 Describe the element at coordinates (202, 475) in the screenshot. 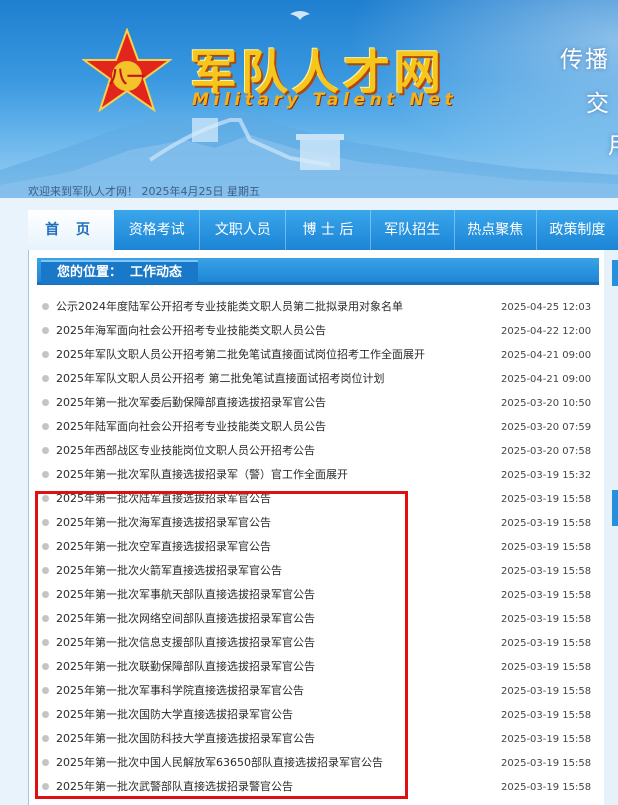

I see `article-title-link: 2025年第一批次军队直接选拔招录军（警）官工作全面展开` at that location.